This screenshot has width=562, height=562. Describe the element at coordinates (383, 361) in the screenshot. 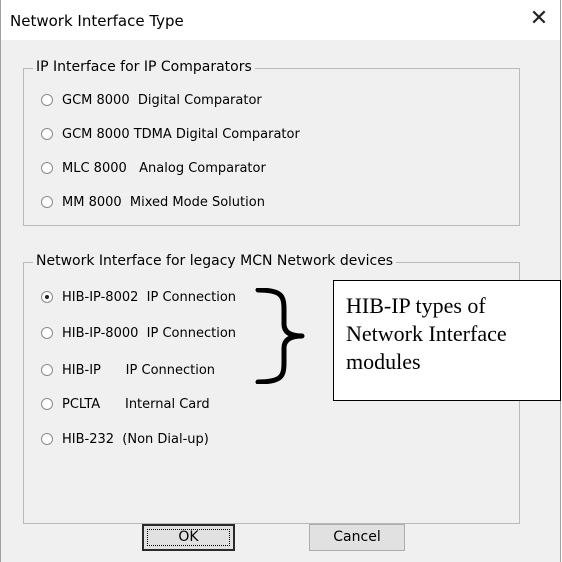

I see `annotation-line: modules` at that location.